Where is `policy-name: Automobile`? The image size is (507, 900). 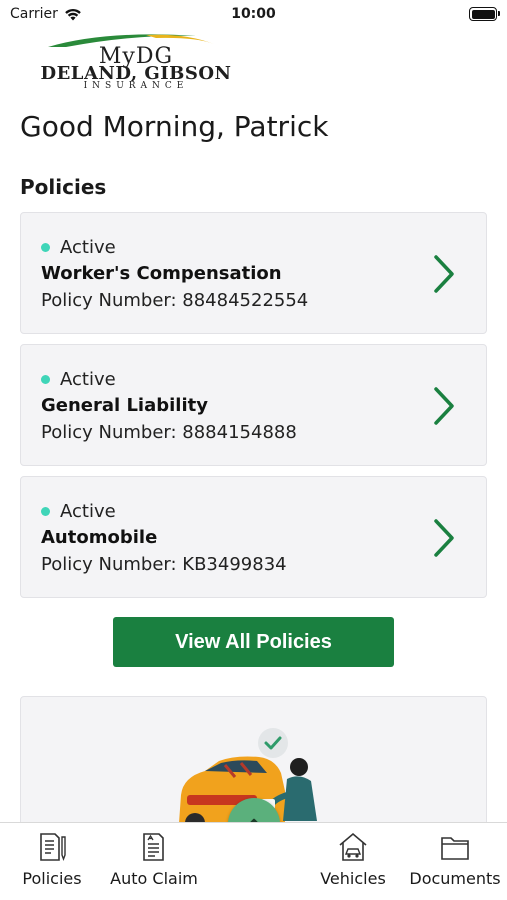 policy-name: Automobile is located at coordinates (99, 537).